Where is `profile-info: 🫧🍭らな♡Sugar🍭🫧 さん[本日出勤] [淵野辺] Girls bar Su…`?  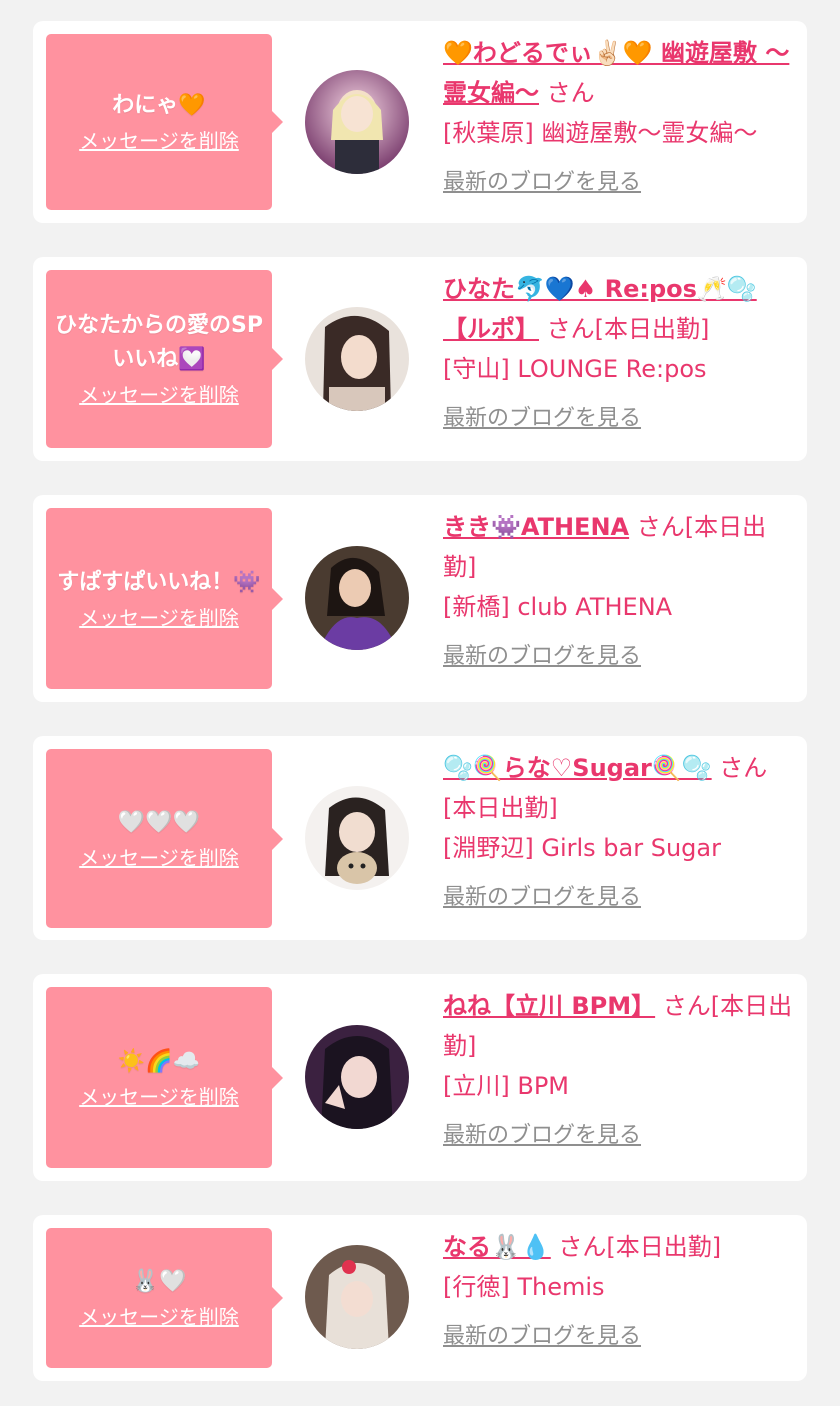 profile-info: 🫧🍭らな♡Sugar🍭🫧 さん[本日出勤] [淵野辺] Girls bar Su… is located at coordinates (618, 833).